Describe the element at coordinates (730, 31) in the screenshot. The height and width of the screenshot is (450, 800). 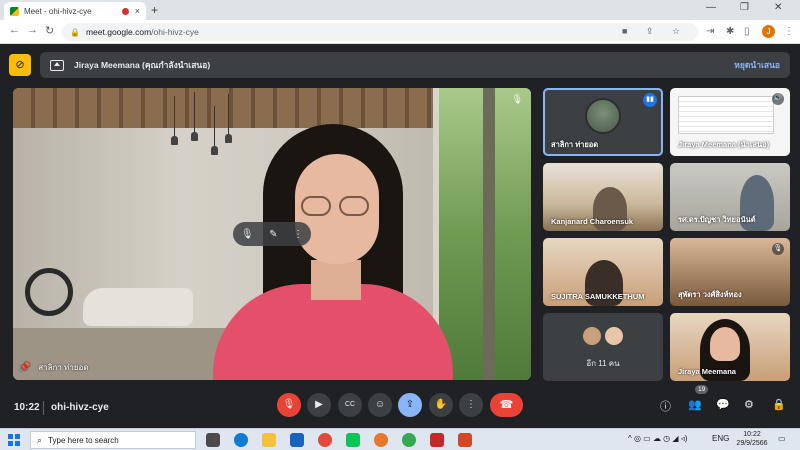
I see `puzzle-icon: ✱` at that location.